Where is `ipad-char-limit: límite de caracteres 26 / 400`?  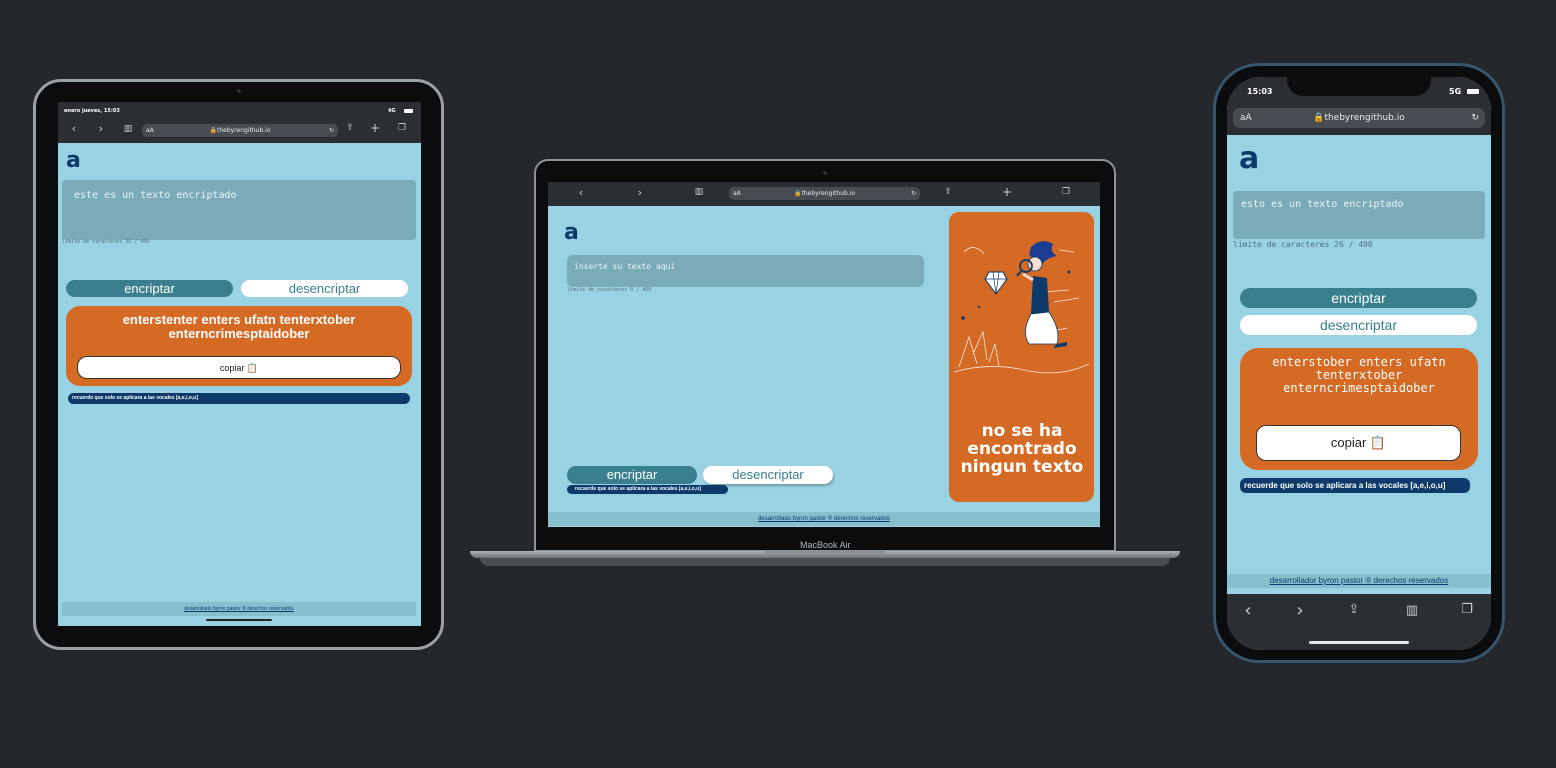
ipad-char-limit: límite de caracteres 26 / 400 is located at coordinates (106, 242).